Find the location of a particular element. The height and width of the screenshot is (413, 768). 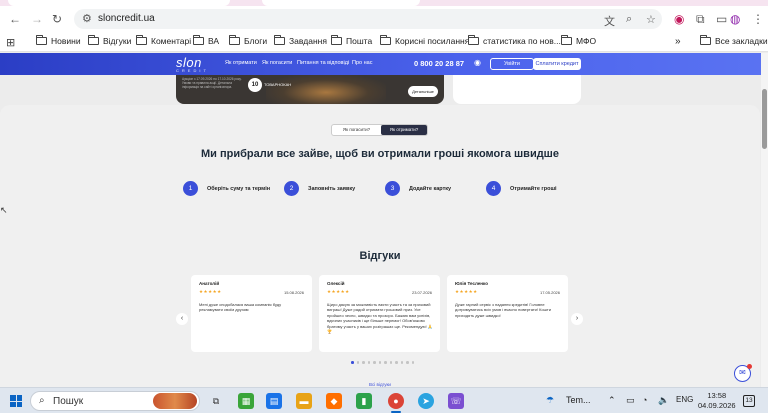

pay-credit-button: Сплатити кредит is located at coordinates (557, 64).